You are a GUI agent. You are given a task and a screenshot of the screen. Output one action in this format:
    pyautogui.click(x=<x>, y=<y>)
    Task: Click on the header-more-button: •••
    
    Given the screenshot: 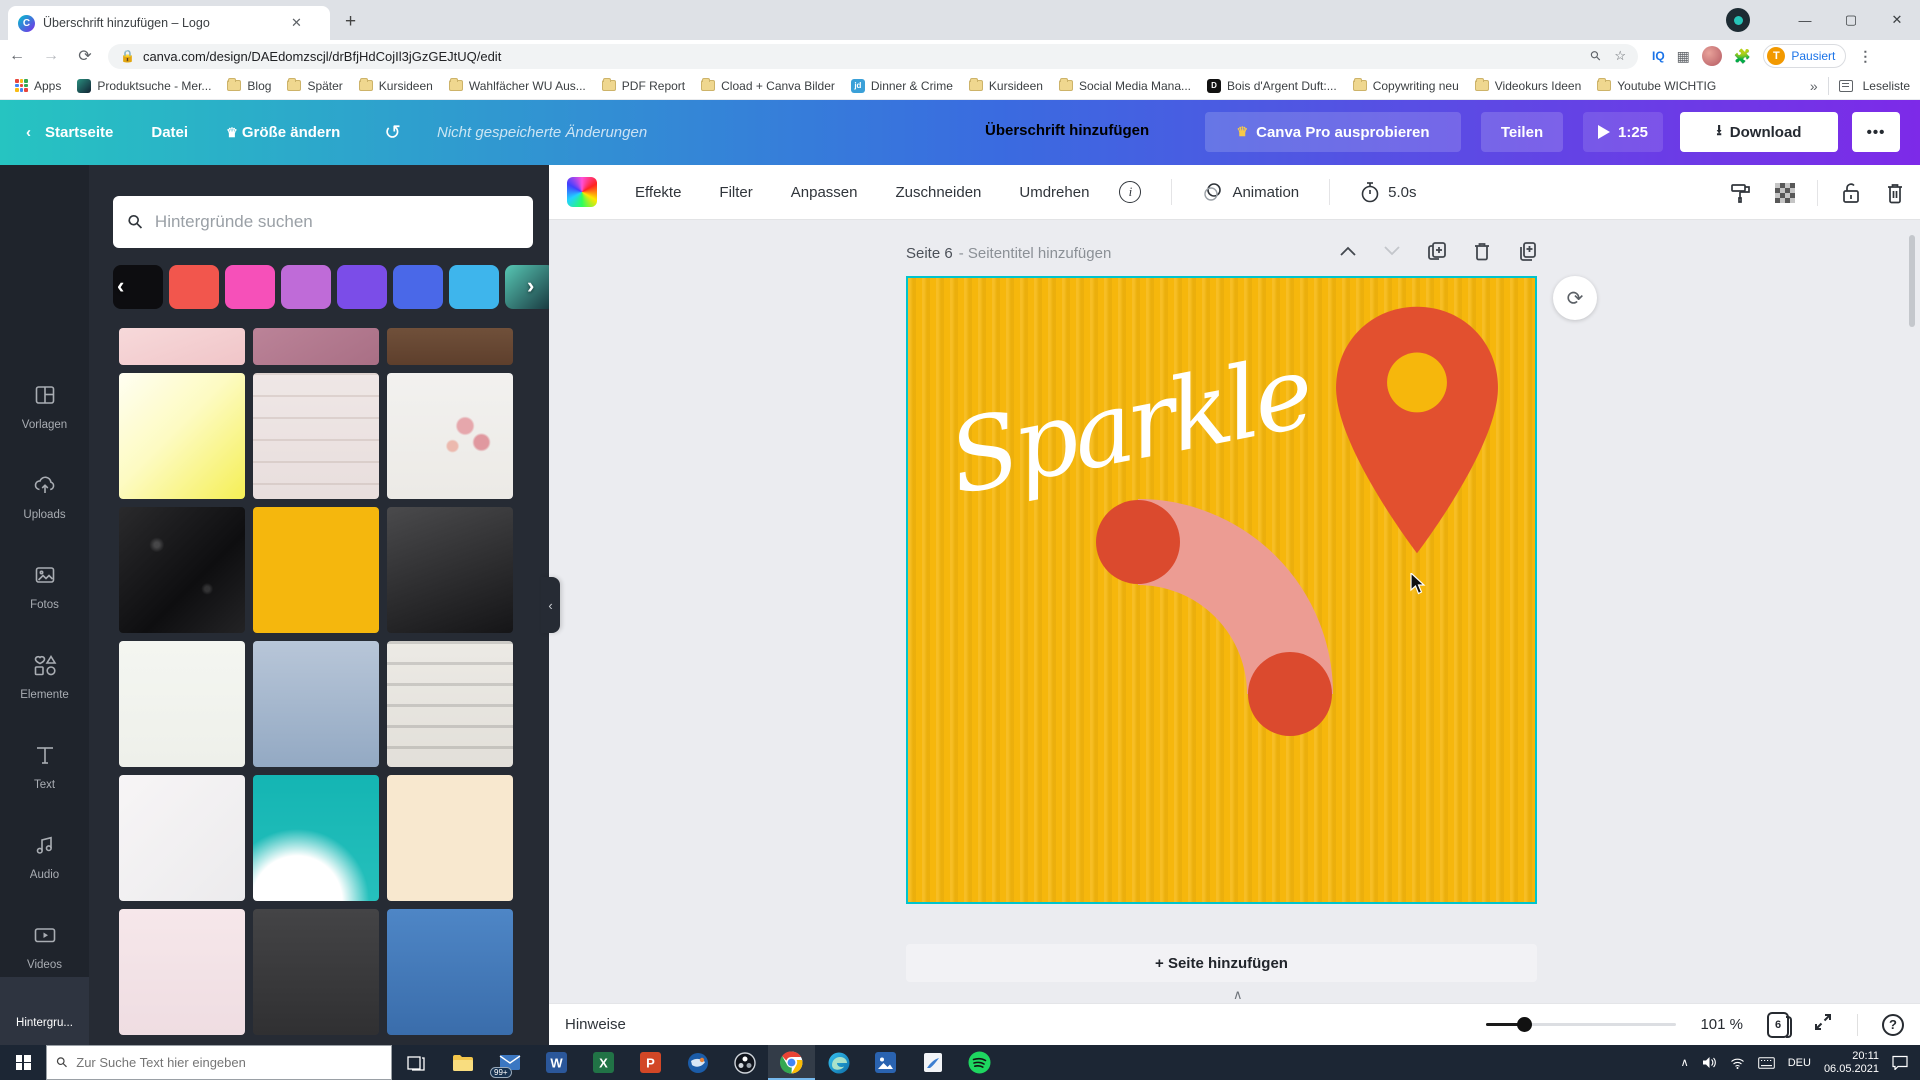 What is the action you would take?
    pyautogui.click(x=1876, y=132)
    